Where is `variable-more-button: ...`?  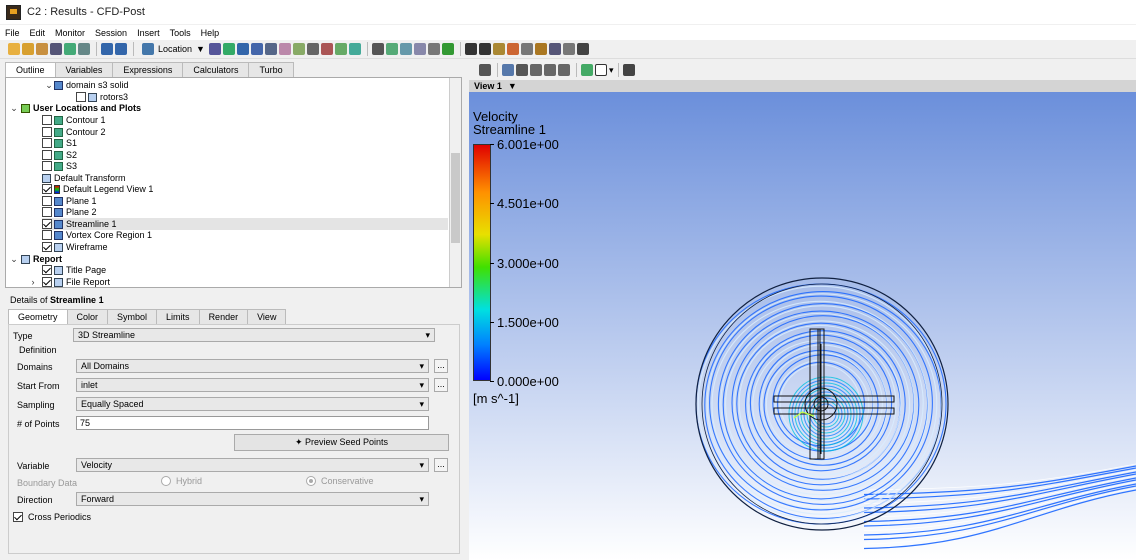
variable-more-button: ... is located at coordinates (441, 465).